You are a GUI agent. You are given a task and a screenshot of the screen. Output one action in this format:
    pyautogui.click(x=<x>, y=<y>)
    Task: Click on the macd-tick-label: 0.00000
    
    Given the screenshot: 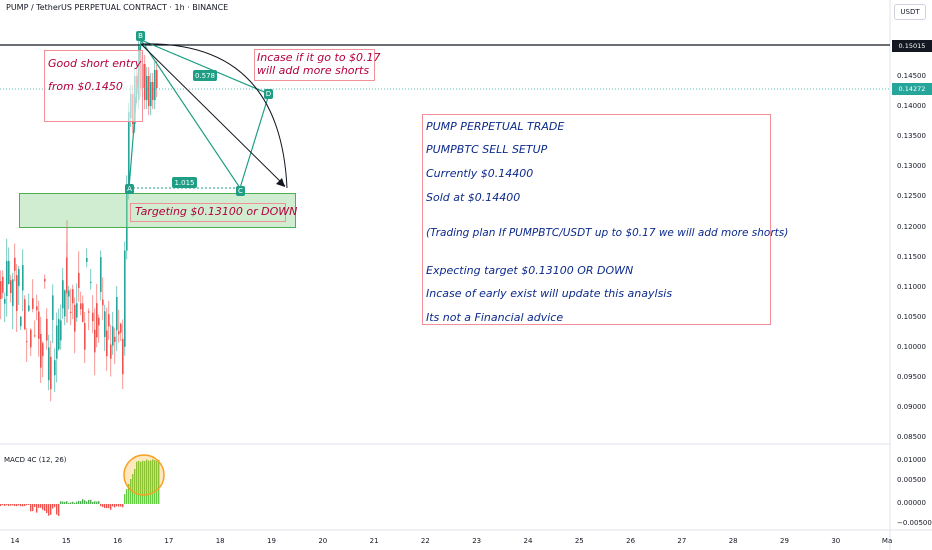 What is the action you would take?
    pyautogui.click(x=911, y=503)
    